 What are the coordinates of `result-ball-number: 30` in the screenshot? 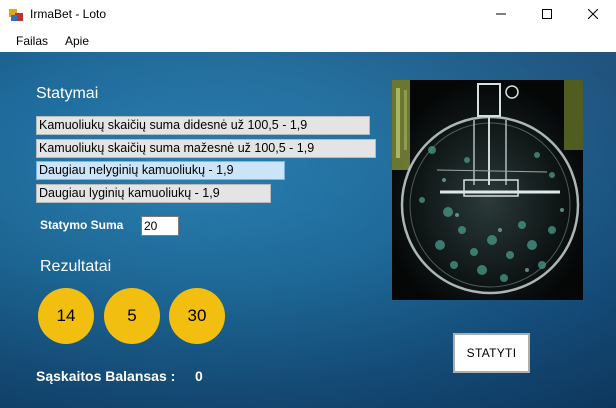 It's located at (197, 315).